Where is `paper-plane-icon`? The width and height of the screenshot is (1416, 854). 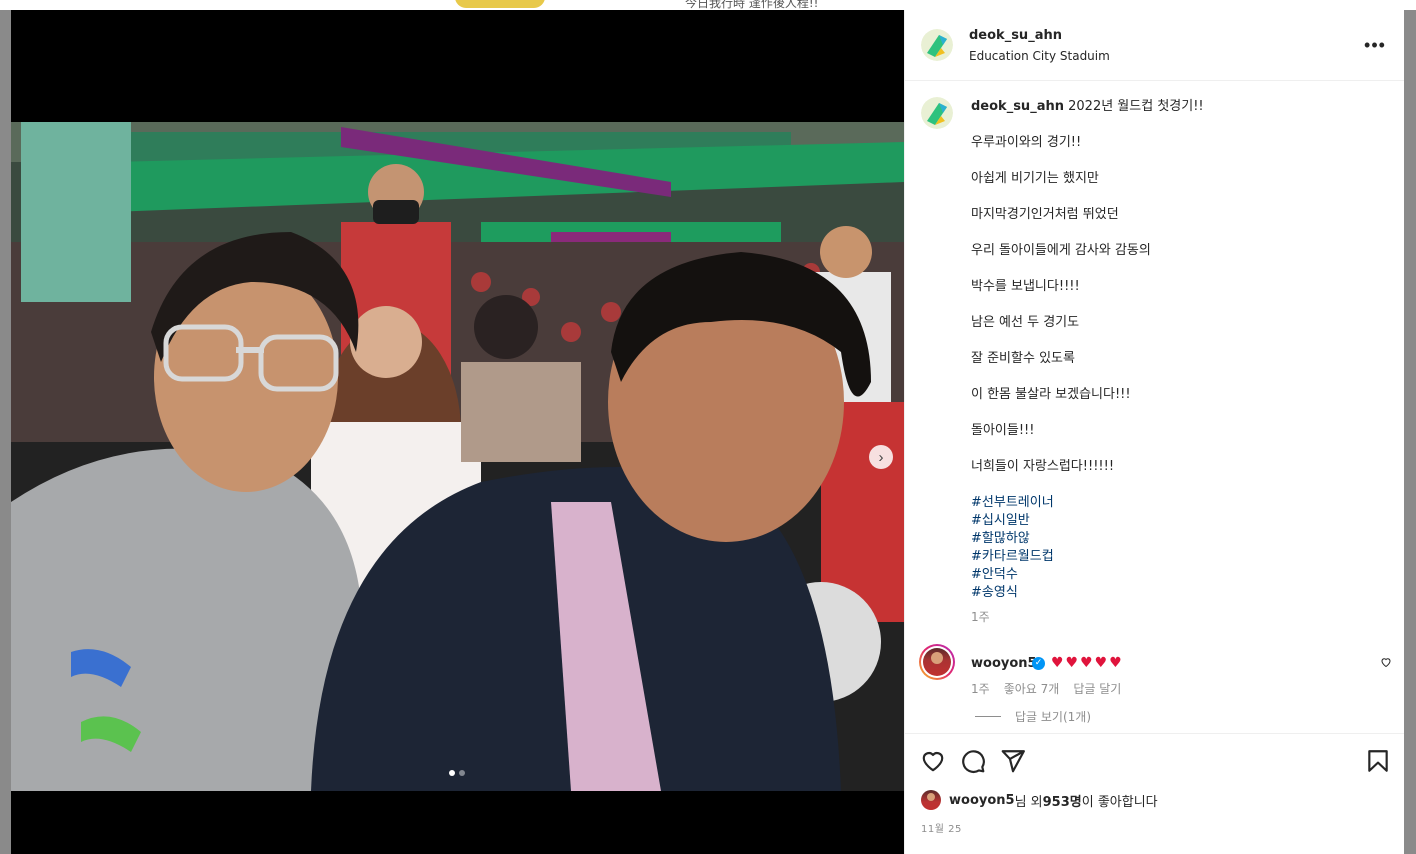 paper-plane-icon is located at coordinates (1013, 761).